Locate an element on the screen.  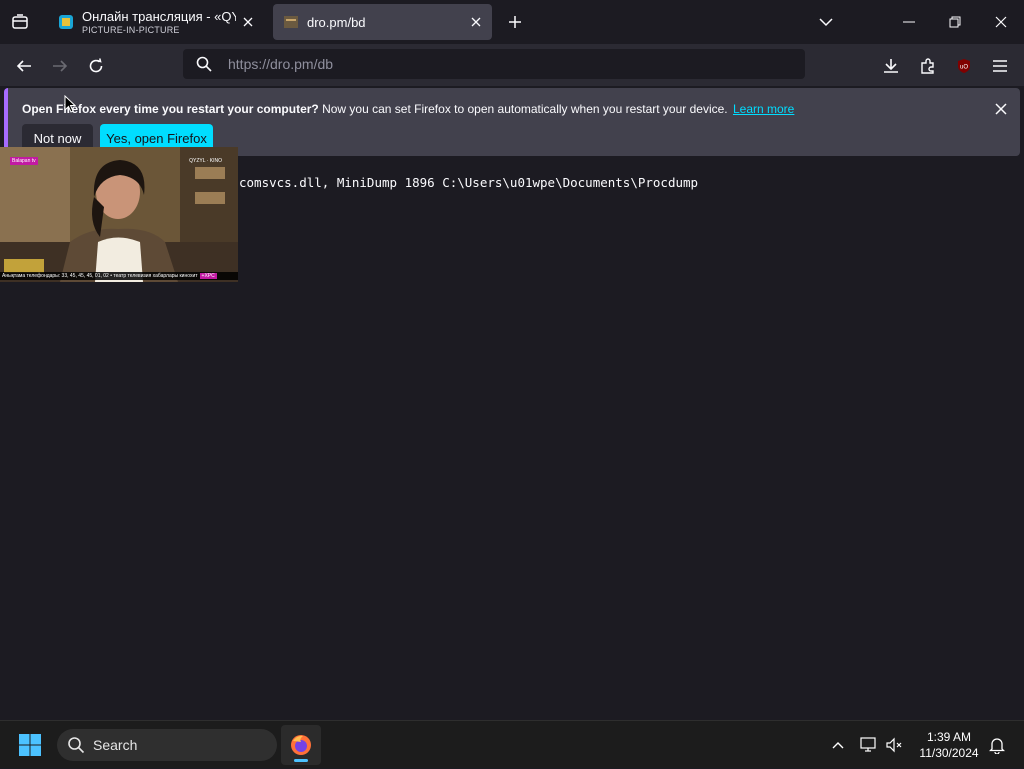
tab-title: dro.pm/bd is located at coordinates (336, 22).